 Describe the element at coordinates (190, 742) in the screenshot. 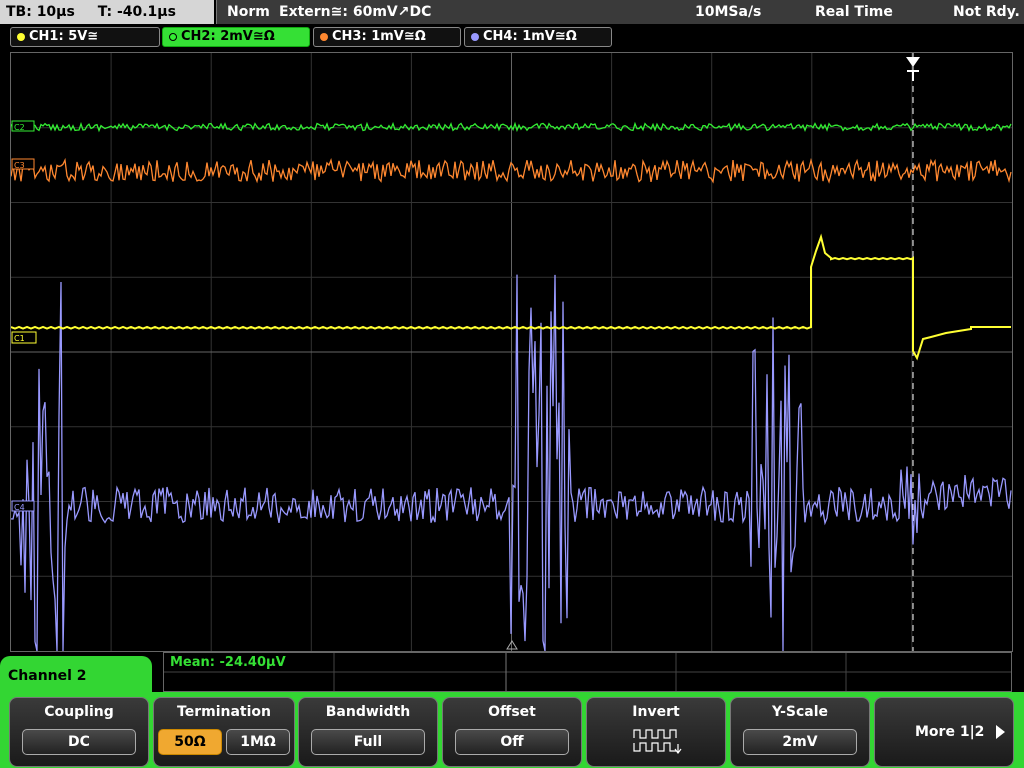

I see `termination-50ohm-button: 50Ω` at that location.